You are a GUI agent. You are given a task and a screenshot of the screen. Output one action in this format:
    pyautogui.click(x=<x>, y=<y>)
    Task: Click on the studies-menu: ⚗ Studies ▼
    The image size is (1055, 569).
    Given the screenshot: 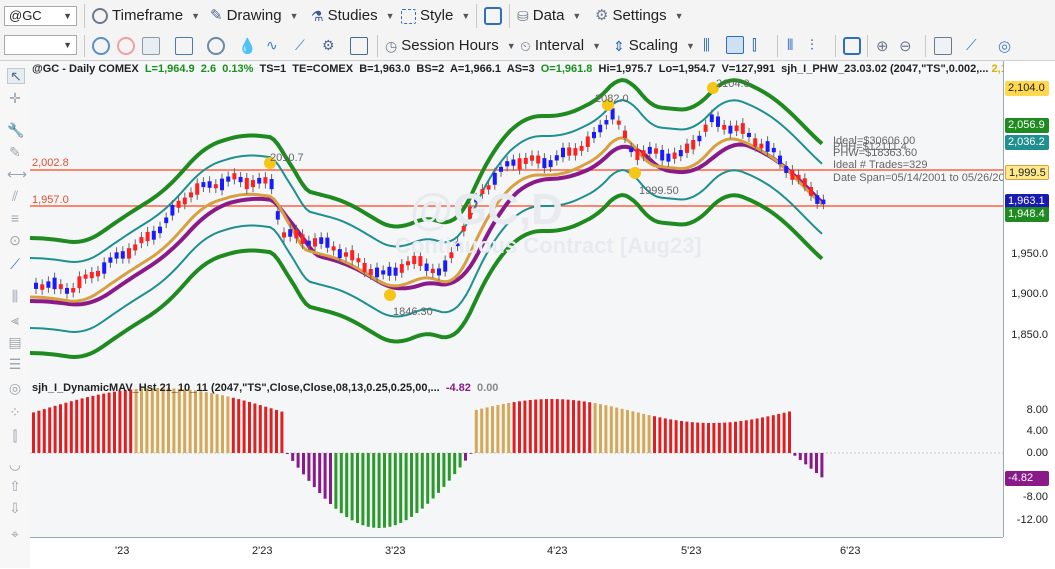 What is the action you would take?
    pyautogui.click(x=353, y=16)
    